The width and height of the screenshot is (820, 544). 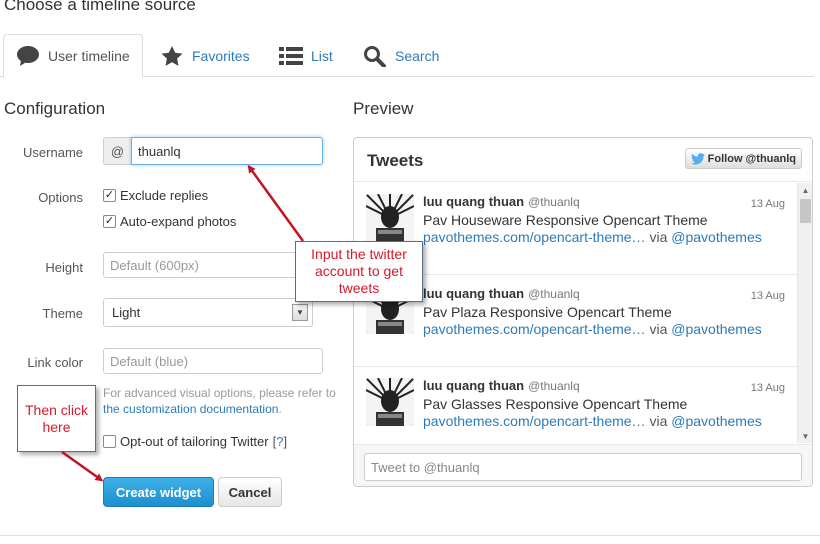 I want to click on star-icon, so click(x=172, y=55).